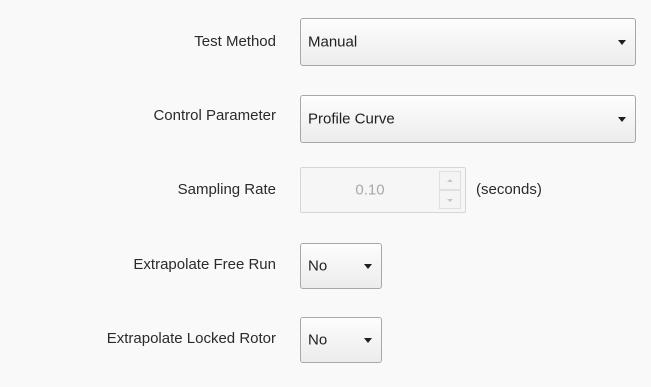  Describe the element at coordinates (318, 266) in the screenshot. I see `extrapolate-free-run-value: No` at that location.